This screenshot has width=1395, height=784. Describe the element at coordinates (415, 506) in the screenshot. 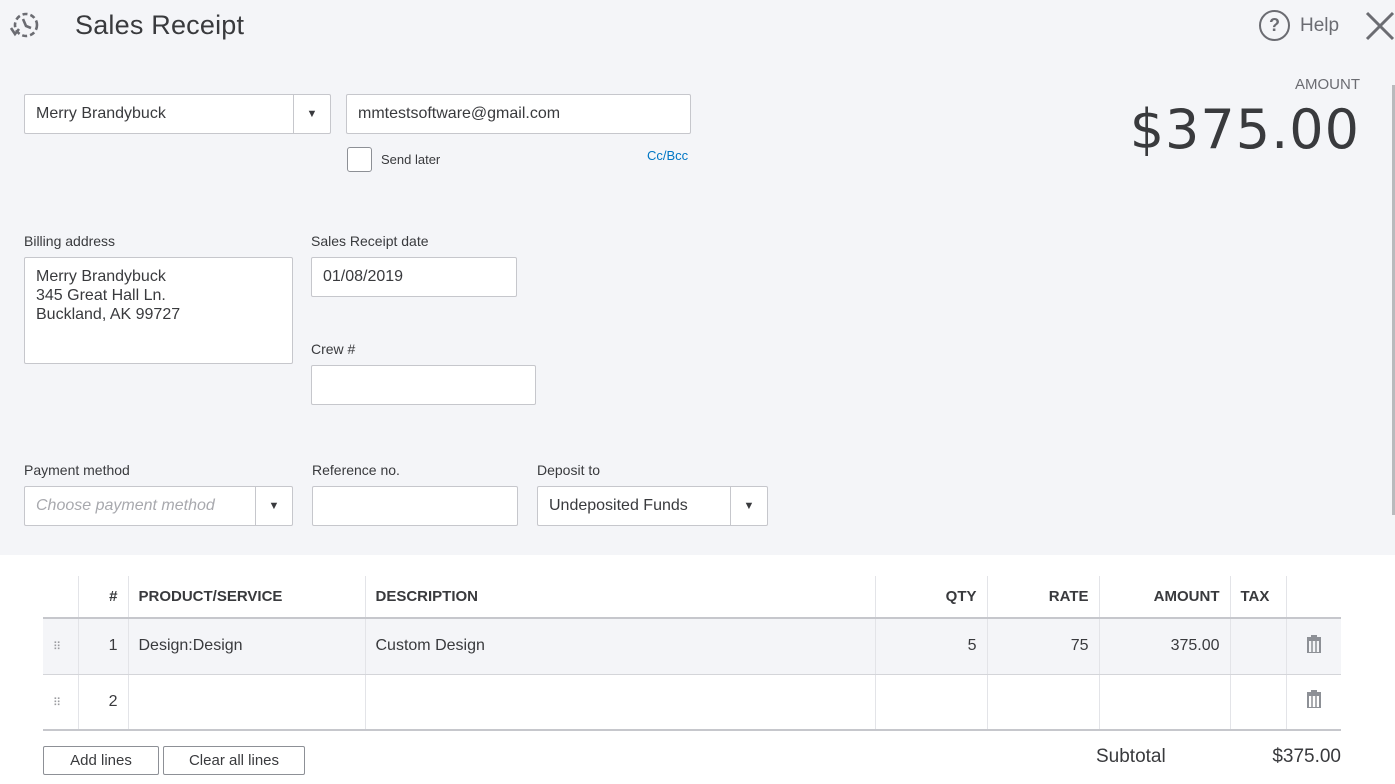

I see `reference-field` at that location.